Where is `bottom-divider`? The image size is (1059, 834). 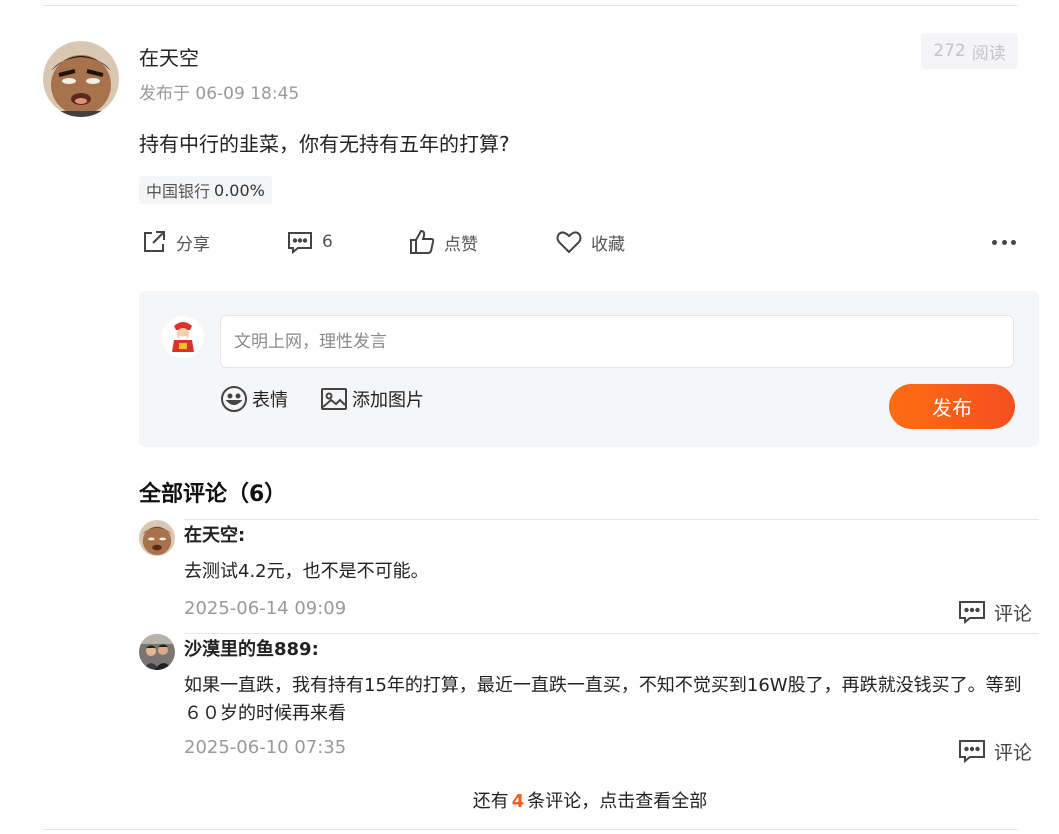
bottom-divider is located at coordinates (530, 829).